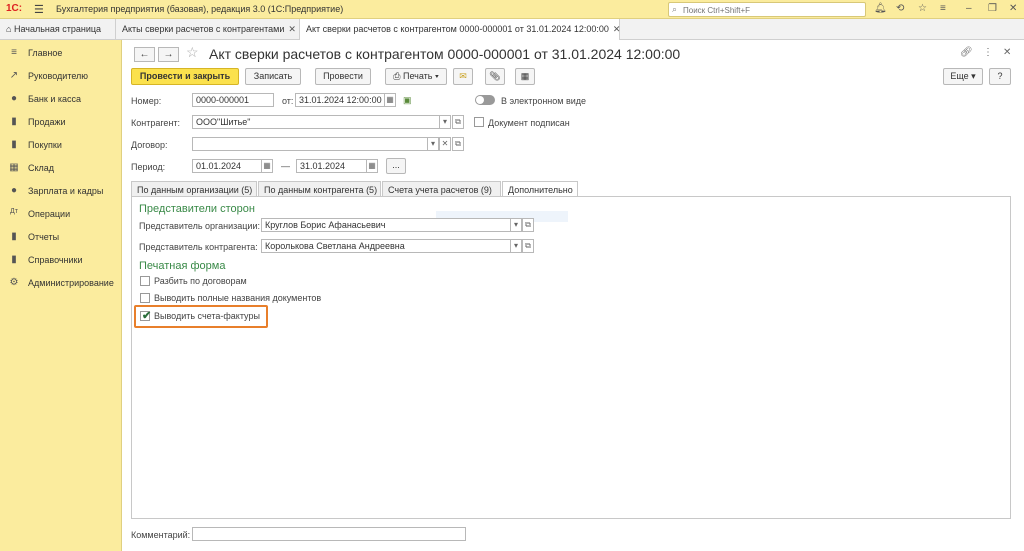 This screenshot has width=1024, height=551. What do you see at coordinates (445, 144) in the screenshot?
I see `clear-icon: ✕` at bounding box center [445, 144].